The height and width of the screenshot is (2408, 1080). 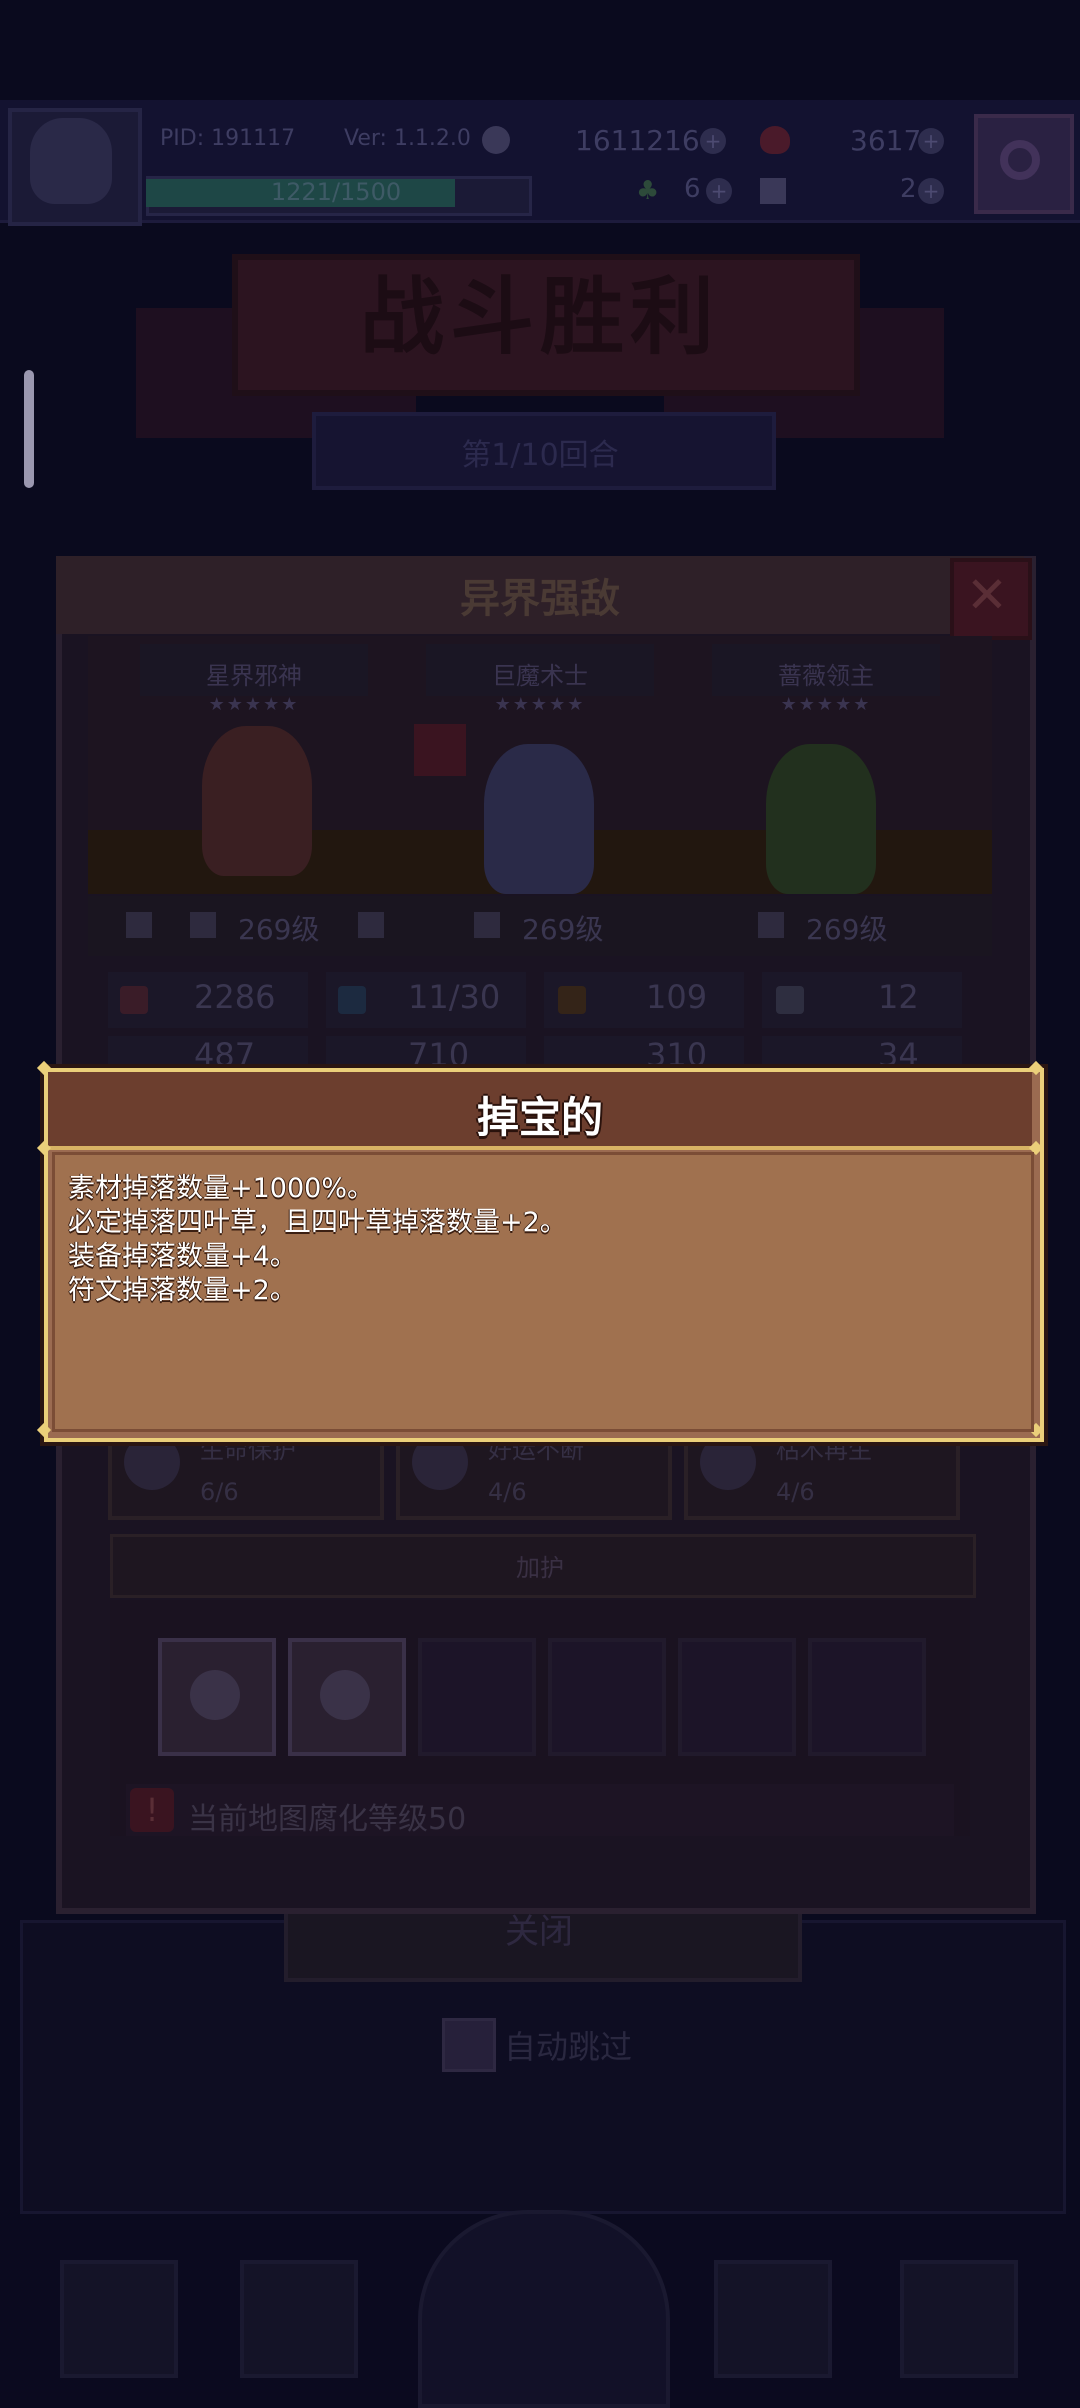 What do you see at coordinates (496, 140) in the screenshot?
I see `coin-icon` at bounding box center [496, 140].